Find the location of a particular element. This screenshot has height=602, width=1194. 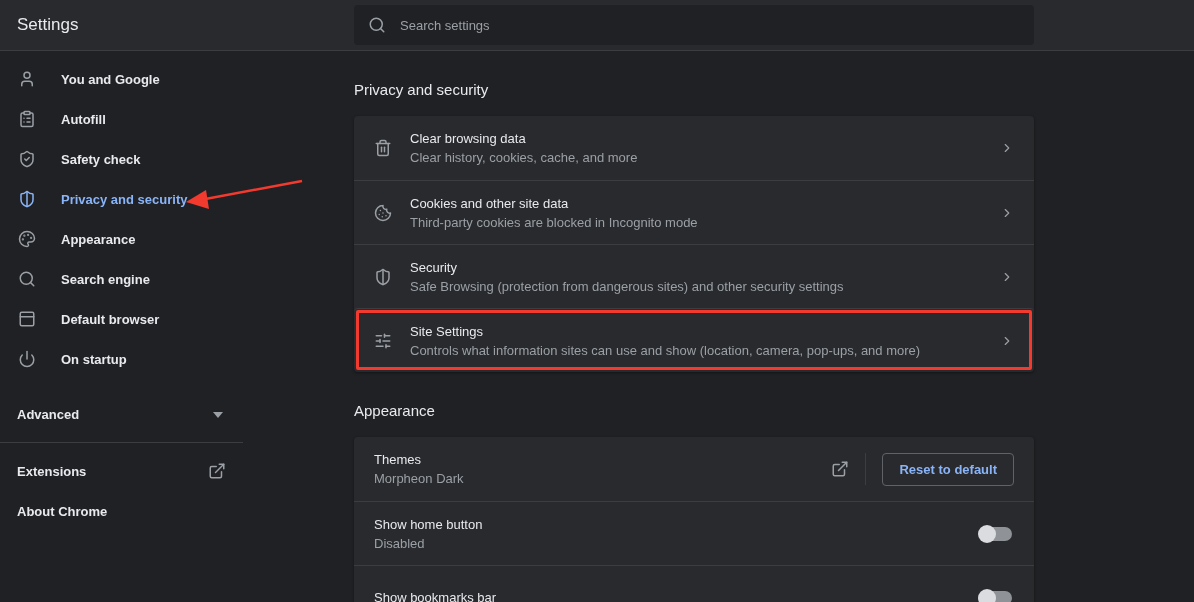

row-subtitle: Safe Browsing (protection from dangerous sites) and other security settings is located at coordinates (627, 286).